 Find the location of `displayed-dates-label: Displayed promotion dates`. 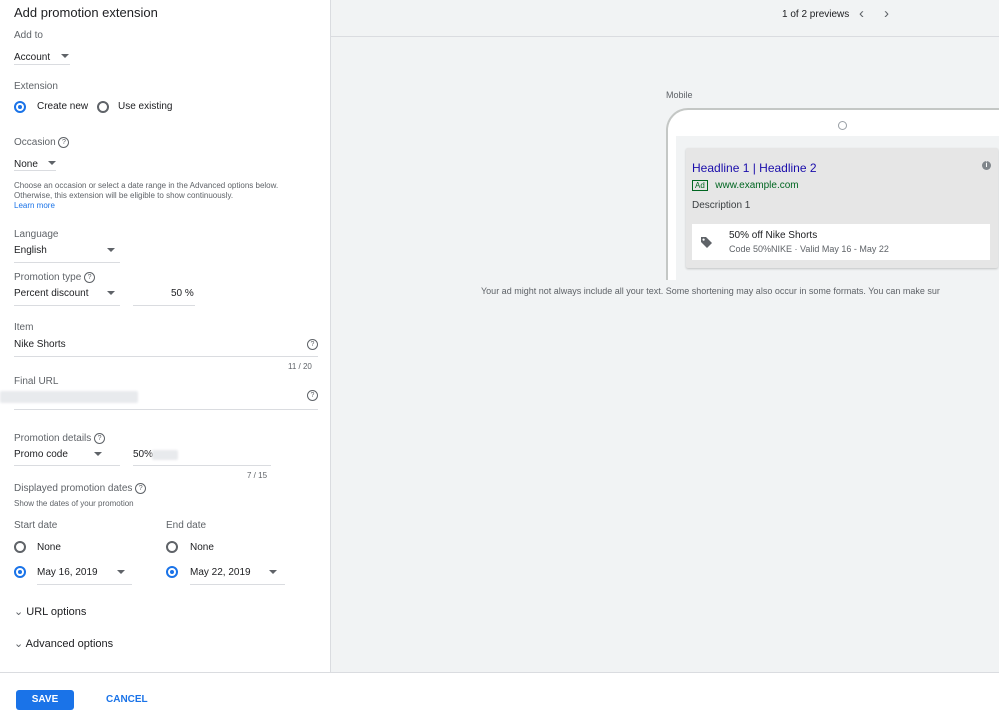

displayed-dates-label: Displayed promotion dates is located at coordinates (73, 489).